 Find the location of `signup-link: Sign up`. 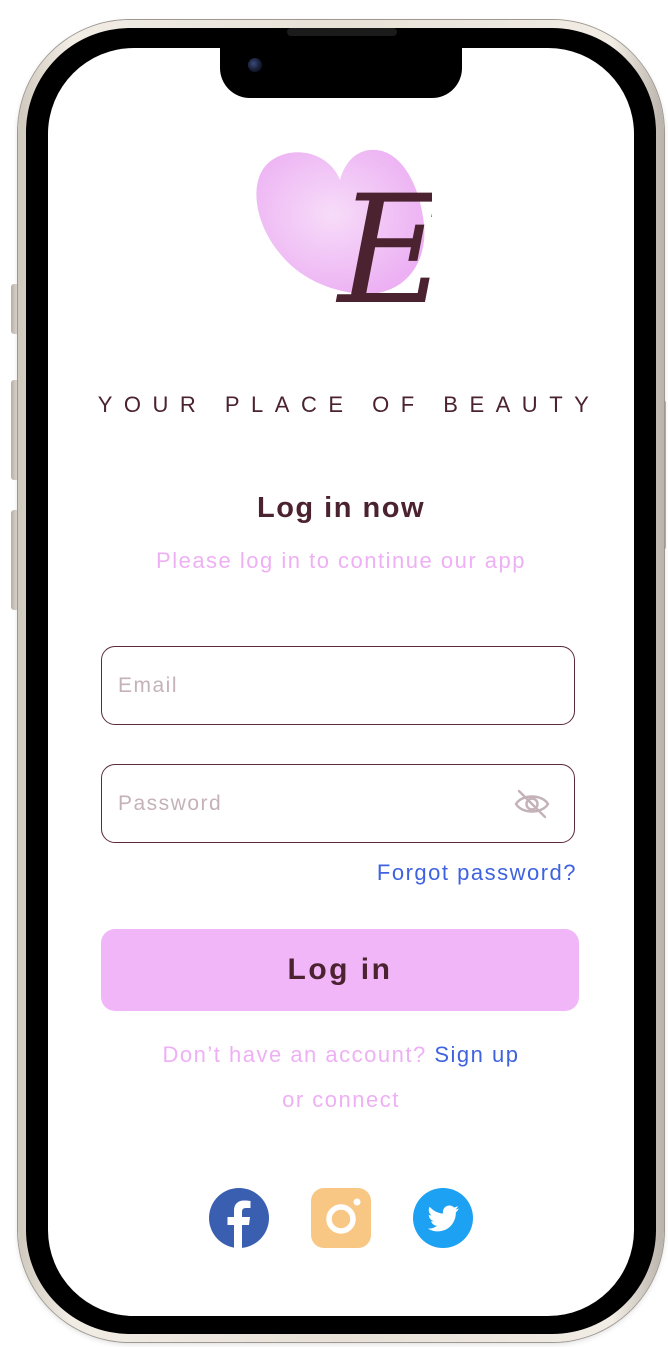

signup-link: Sign up is located at coordinates (476, 1054).